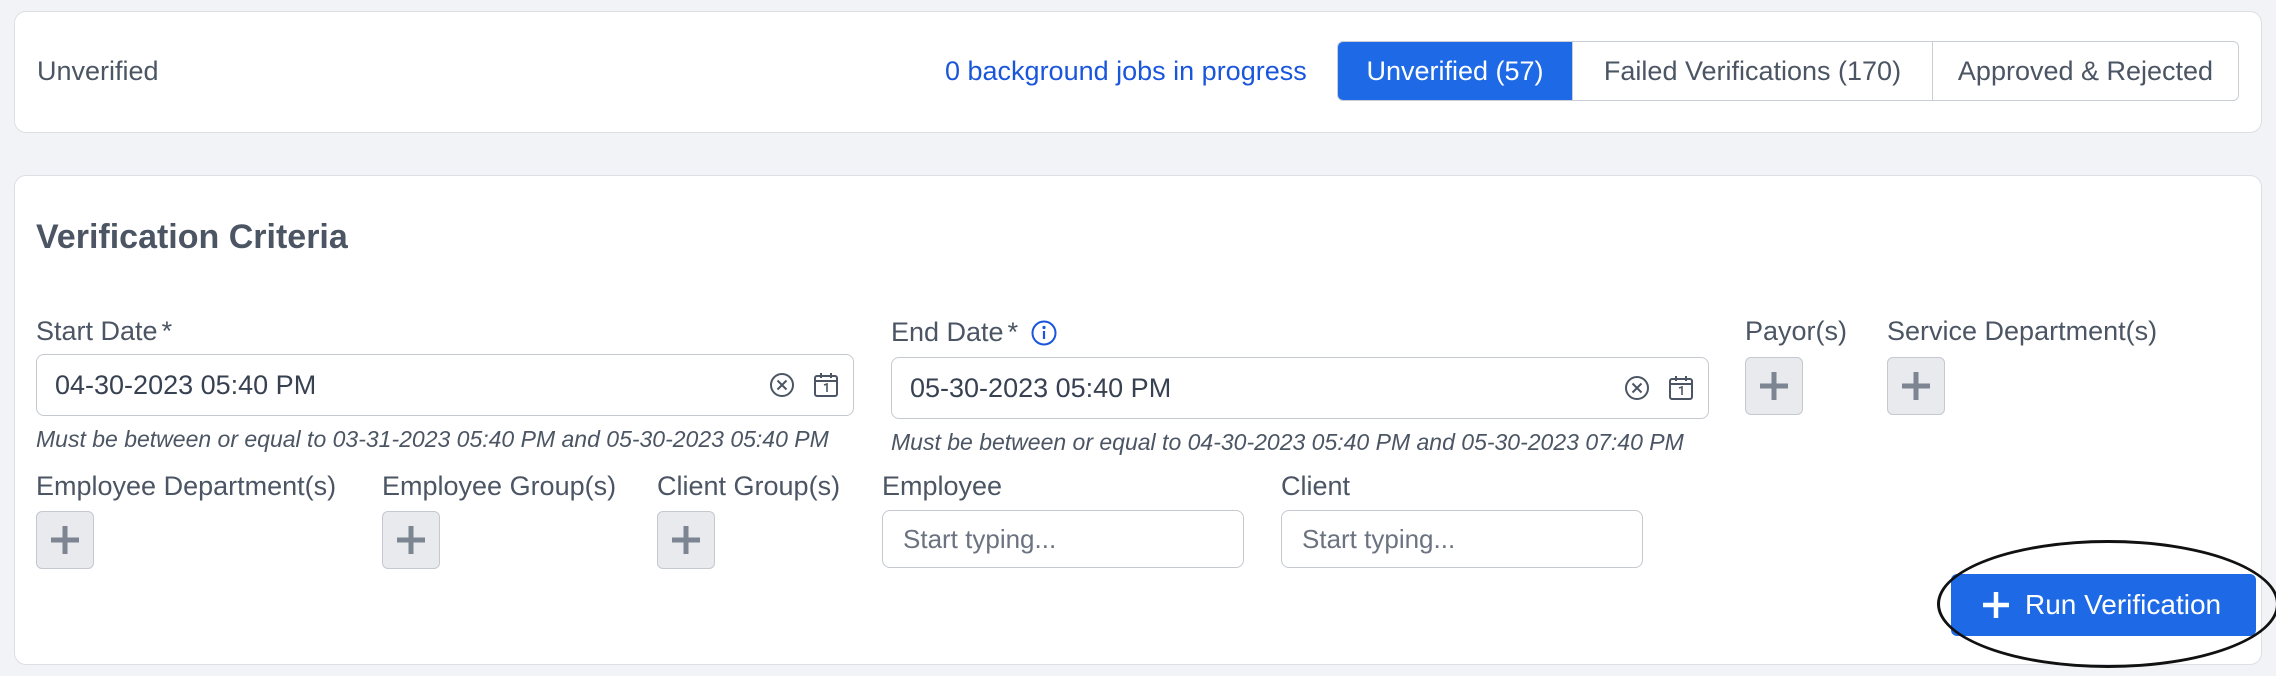  What do you see at coordinates (1462, 539) in the screenshot?
I see `client-input` at bounding box center [1462, 539].